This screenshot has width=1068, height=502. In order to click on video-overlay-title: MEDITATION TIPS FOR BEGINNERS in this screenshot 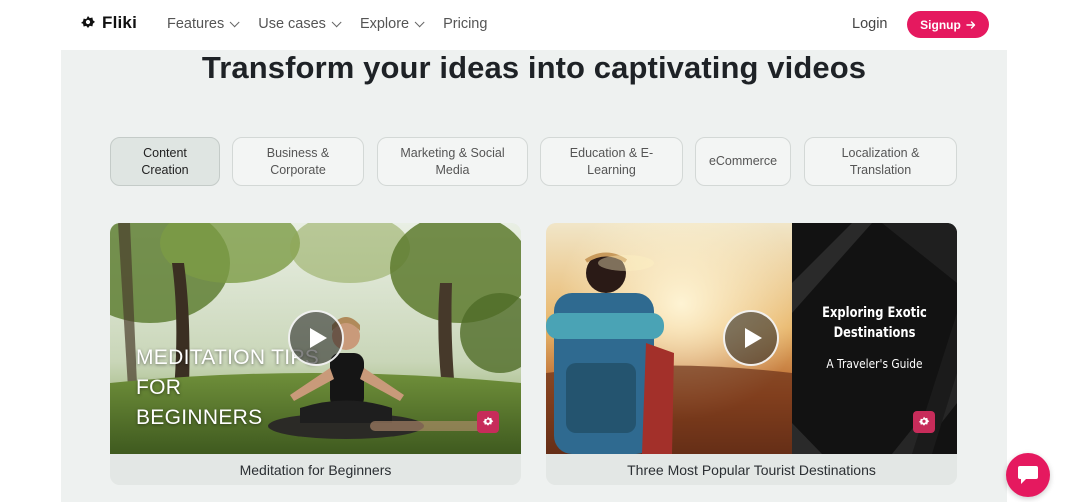, I will do `click(227, 387)`.